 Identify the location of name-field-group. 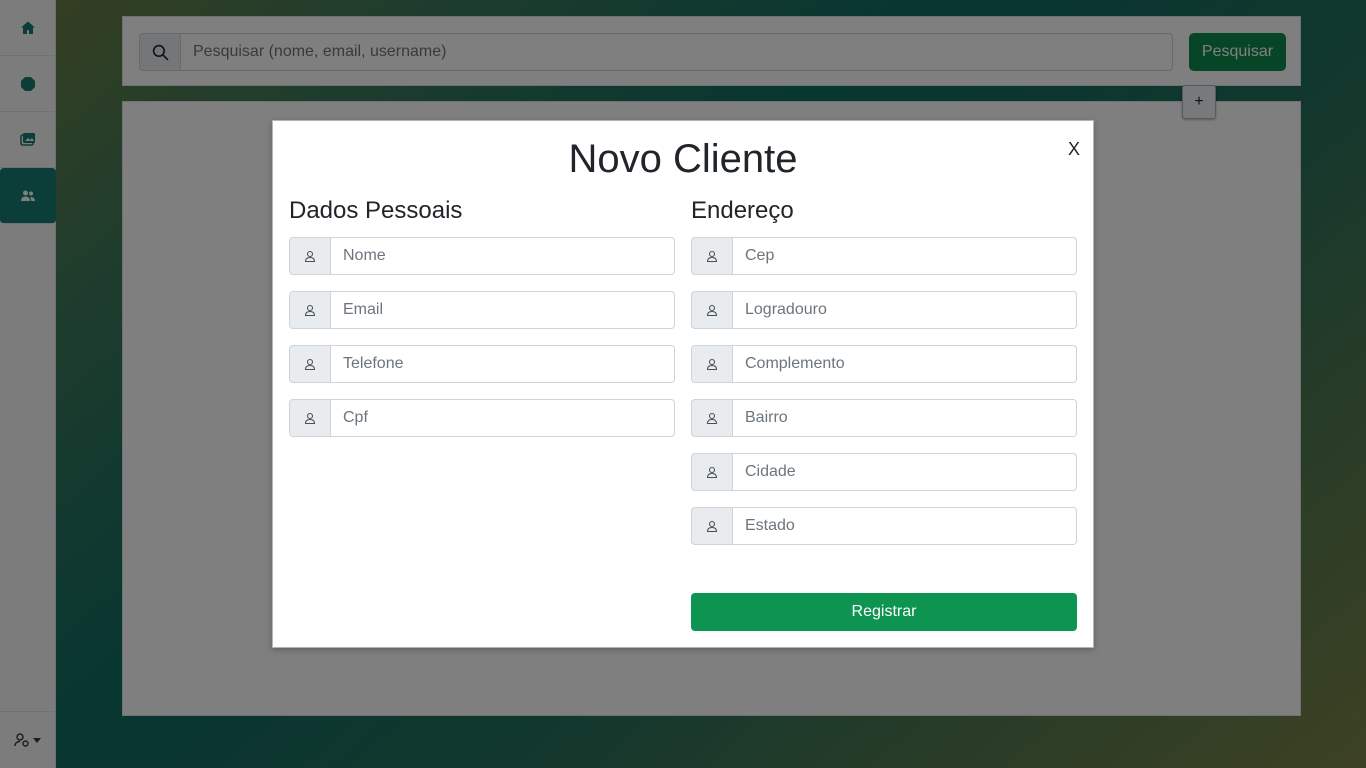
(482, 256).